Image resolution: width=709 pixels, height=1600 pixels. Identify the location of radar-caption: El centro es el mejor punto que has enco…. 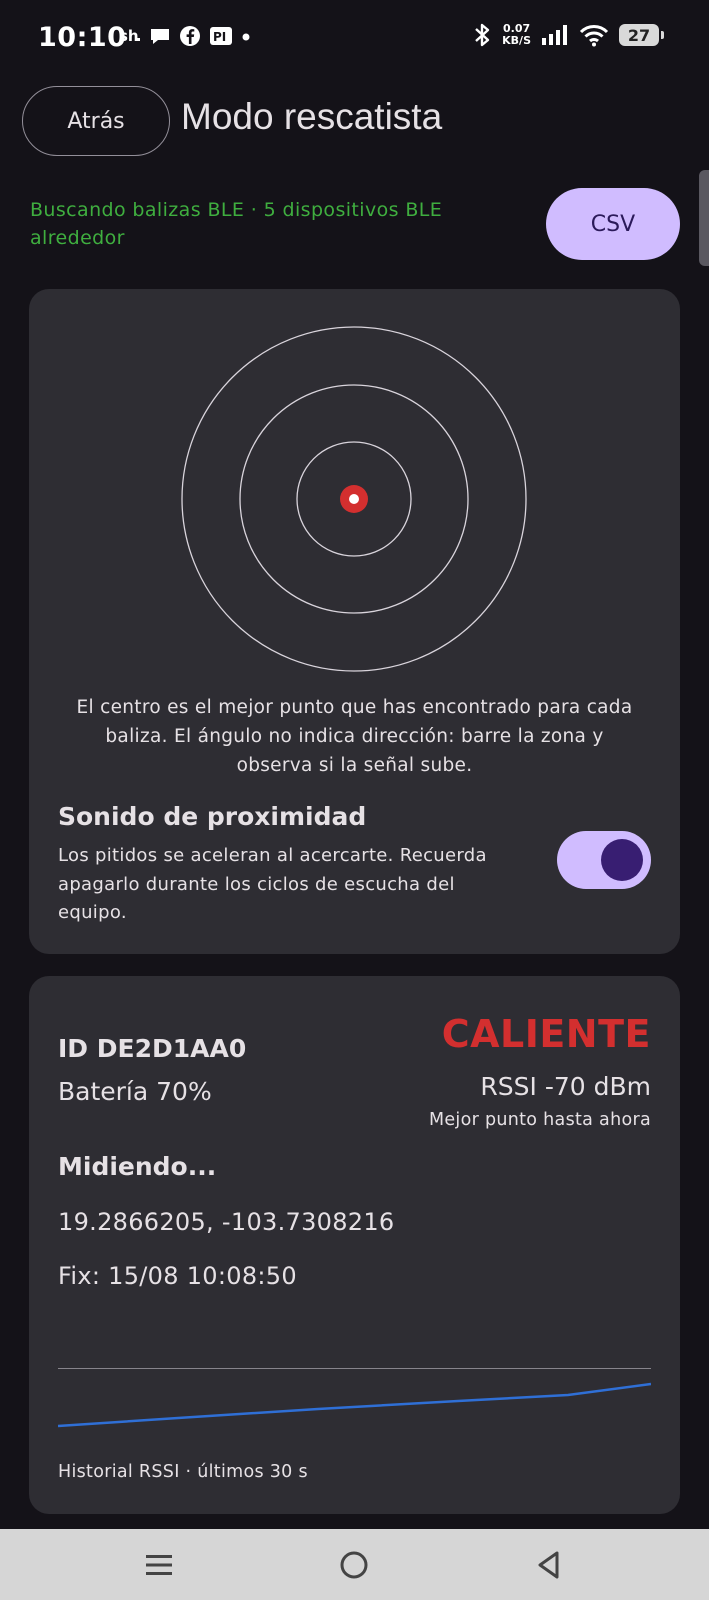
(354, 736).